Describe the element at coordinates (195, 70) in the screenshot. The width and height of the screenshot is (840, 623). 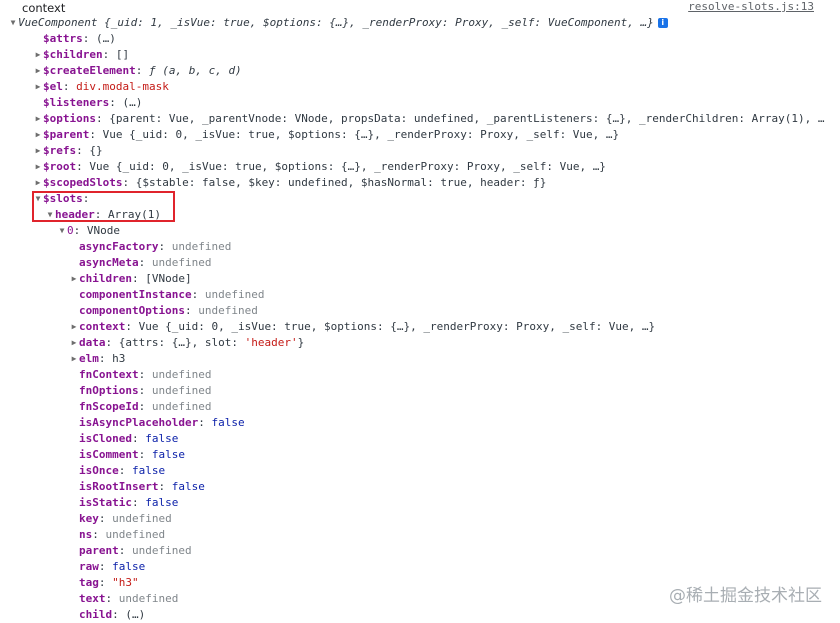
I see `property-value: ƒ (a, b, c, d)` at that location.